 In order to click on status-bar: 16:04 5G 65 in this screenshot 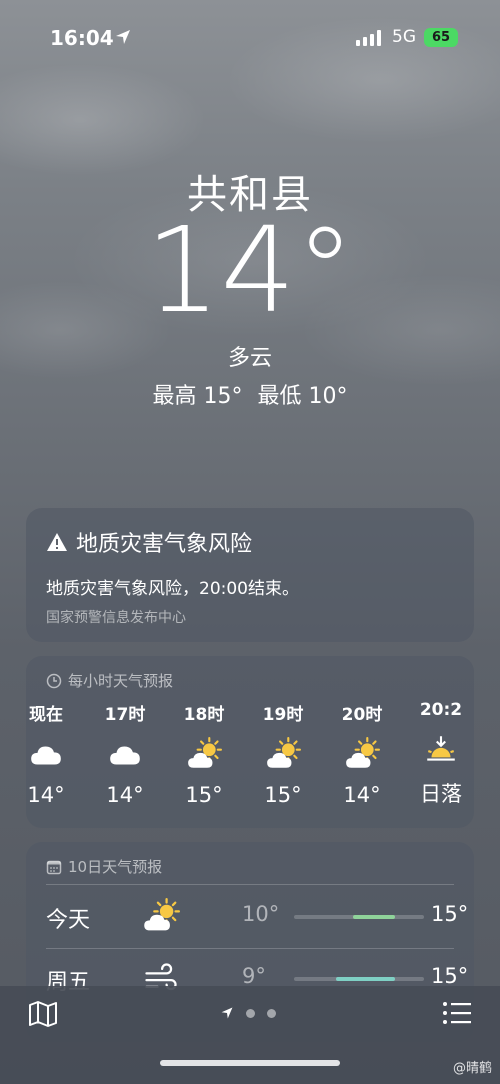, I will do `click(250, 39)`.